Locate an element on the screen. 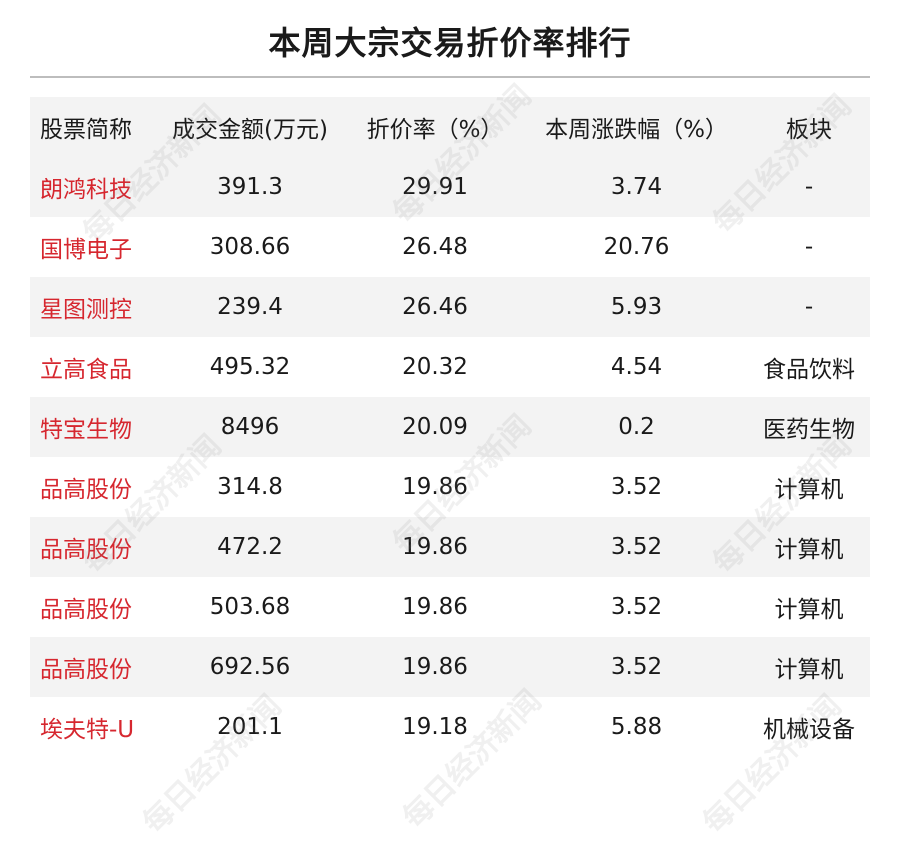 The height and width of the screenshot is (841, 900). stock-name-cell: 特宝生物 is located at coordinates (86, 430).